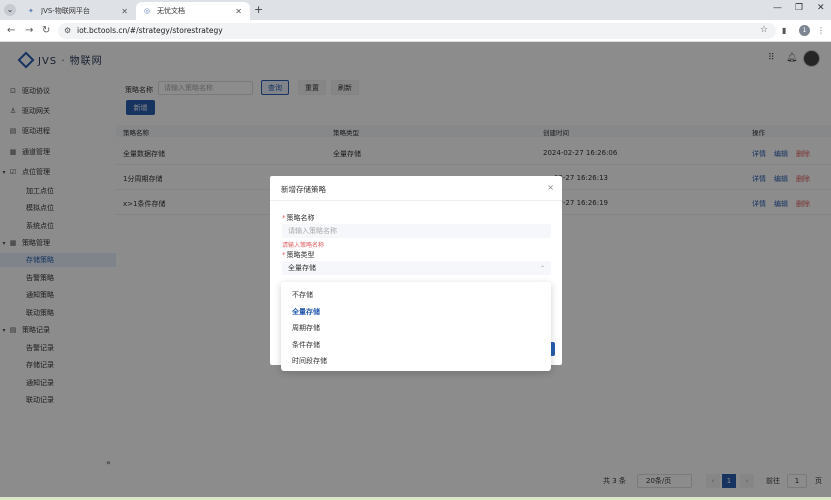 The width and height of the screenshot is (831, 500). Describe the element at coordinates (29, 30) in the screenshot. I see `forward-icon: →` at that location.